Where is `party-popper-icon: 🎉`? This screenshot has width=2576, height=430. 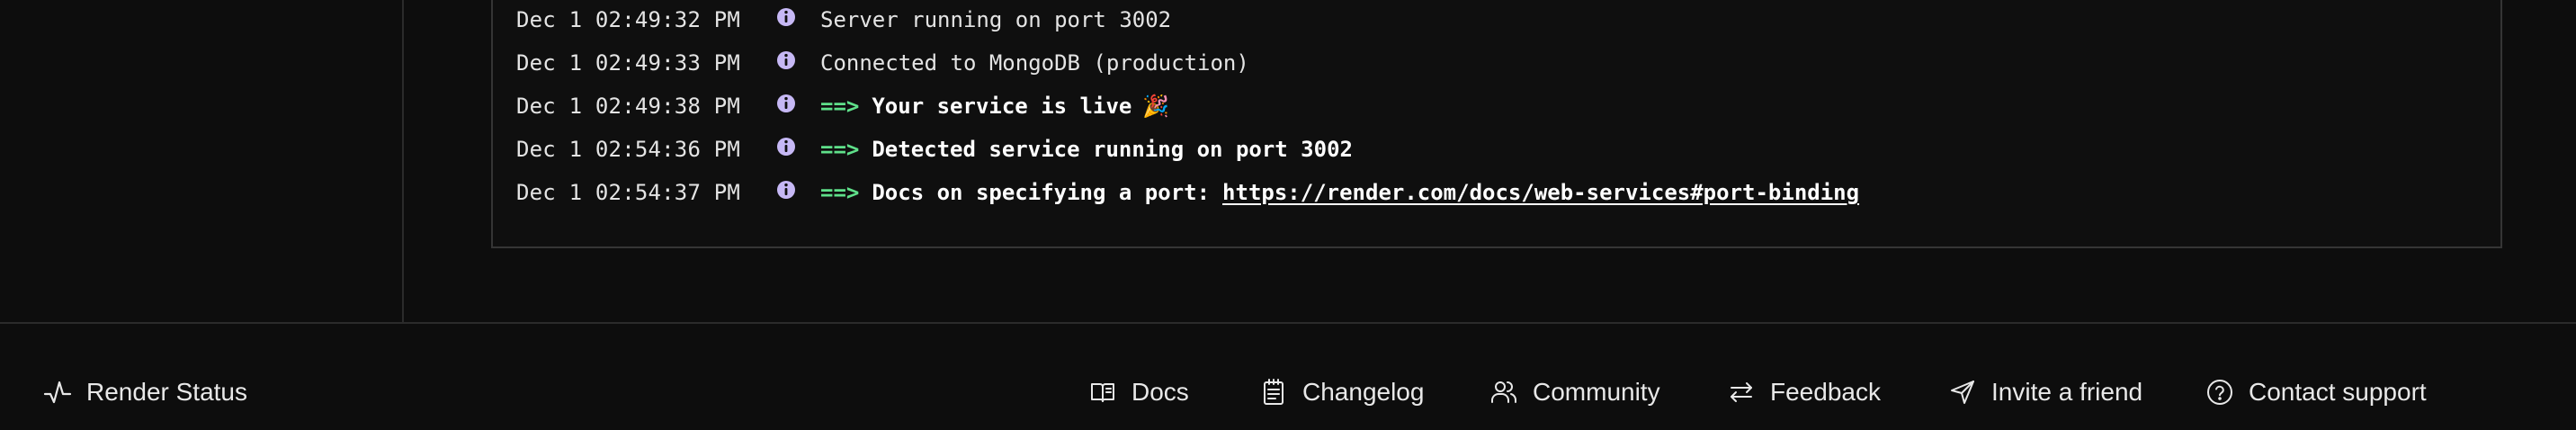 party-popper-icon: 🎉 is located at coordinates (1156, 106).